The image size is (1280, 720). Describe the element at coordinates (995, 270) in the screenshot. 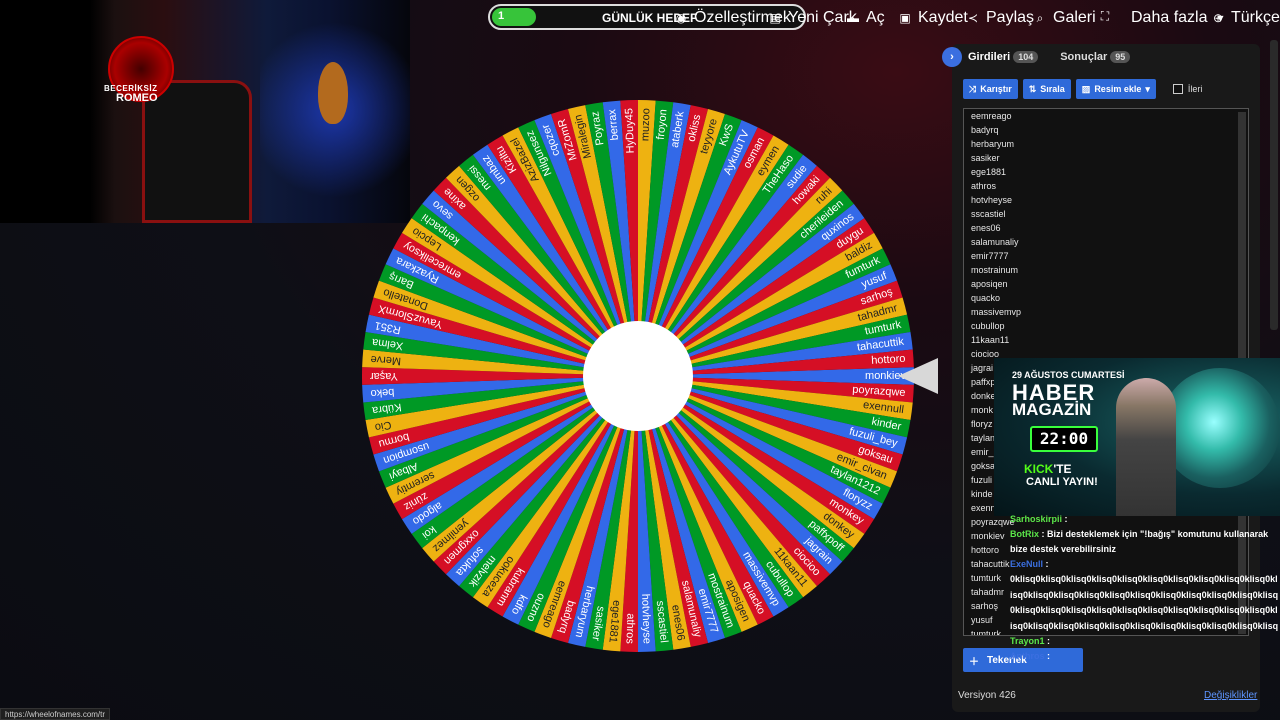

I see `entry-line: mostrainum` at that location.